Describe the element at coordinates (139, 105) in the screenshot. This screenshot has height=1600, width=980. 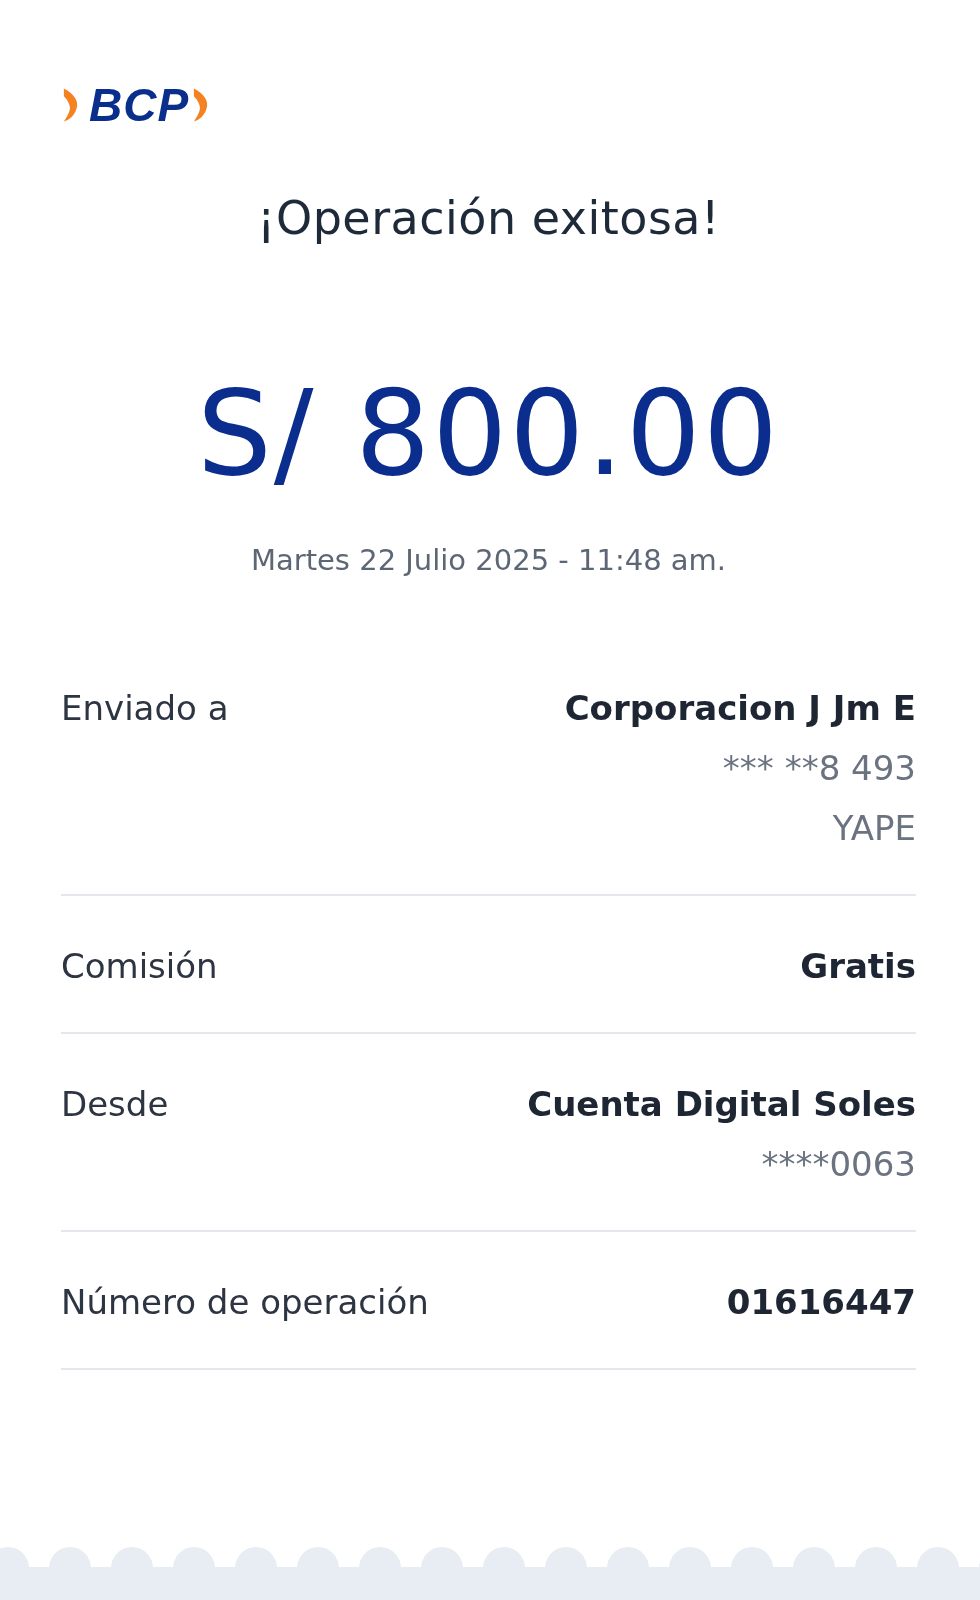
I see `bcp-logo: BCP` at that location.